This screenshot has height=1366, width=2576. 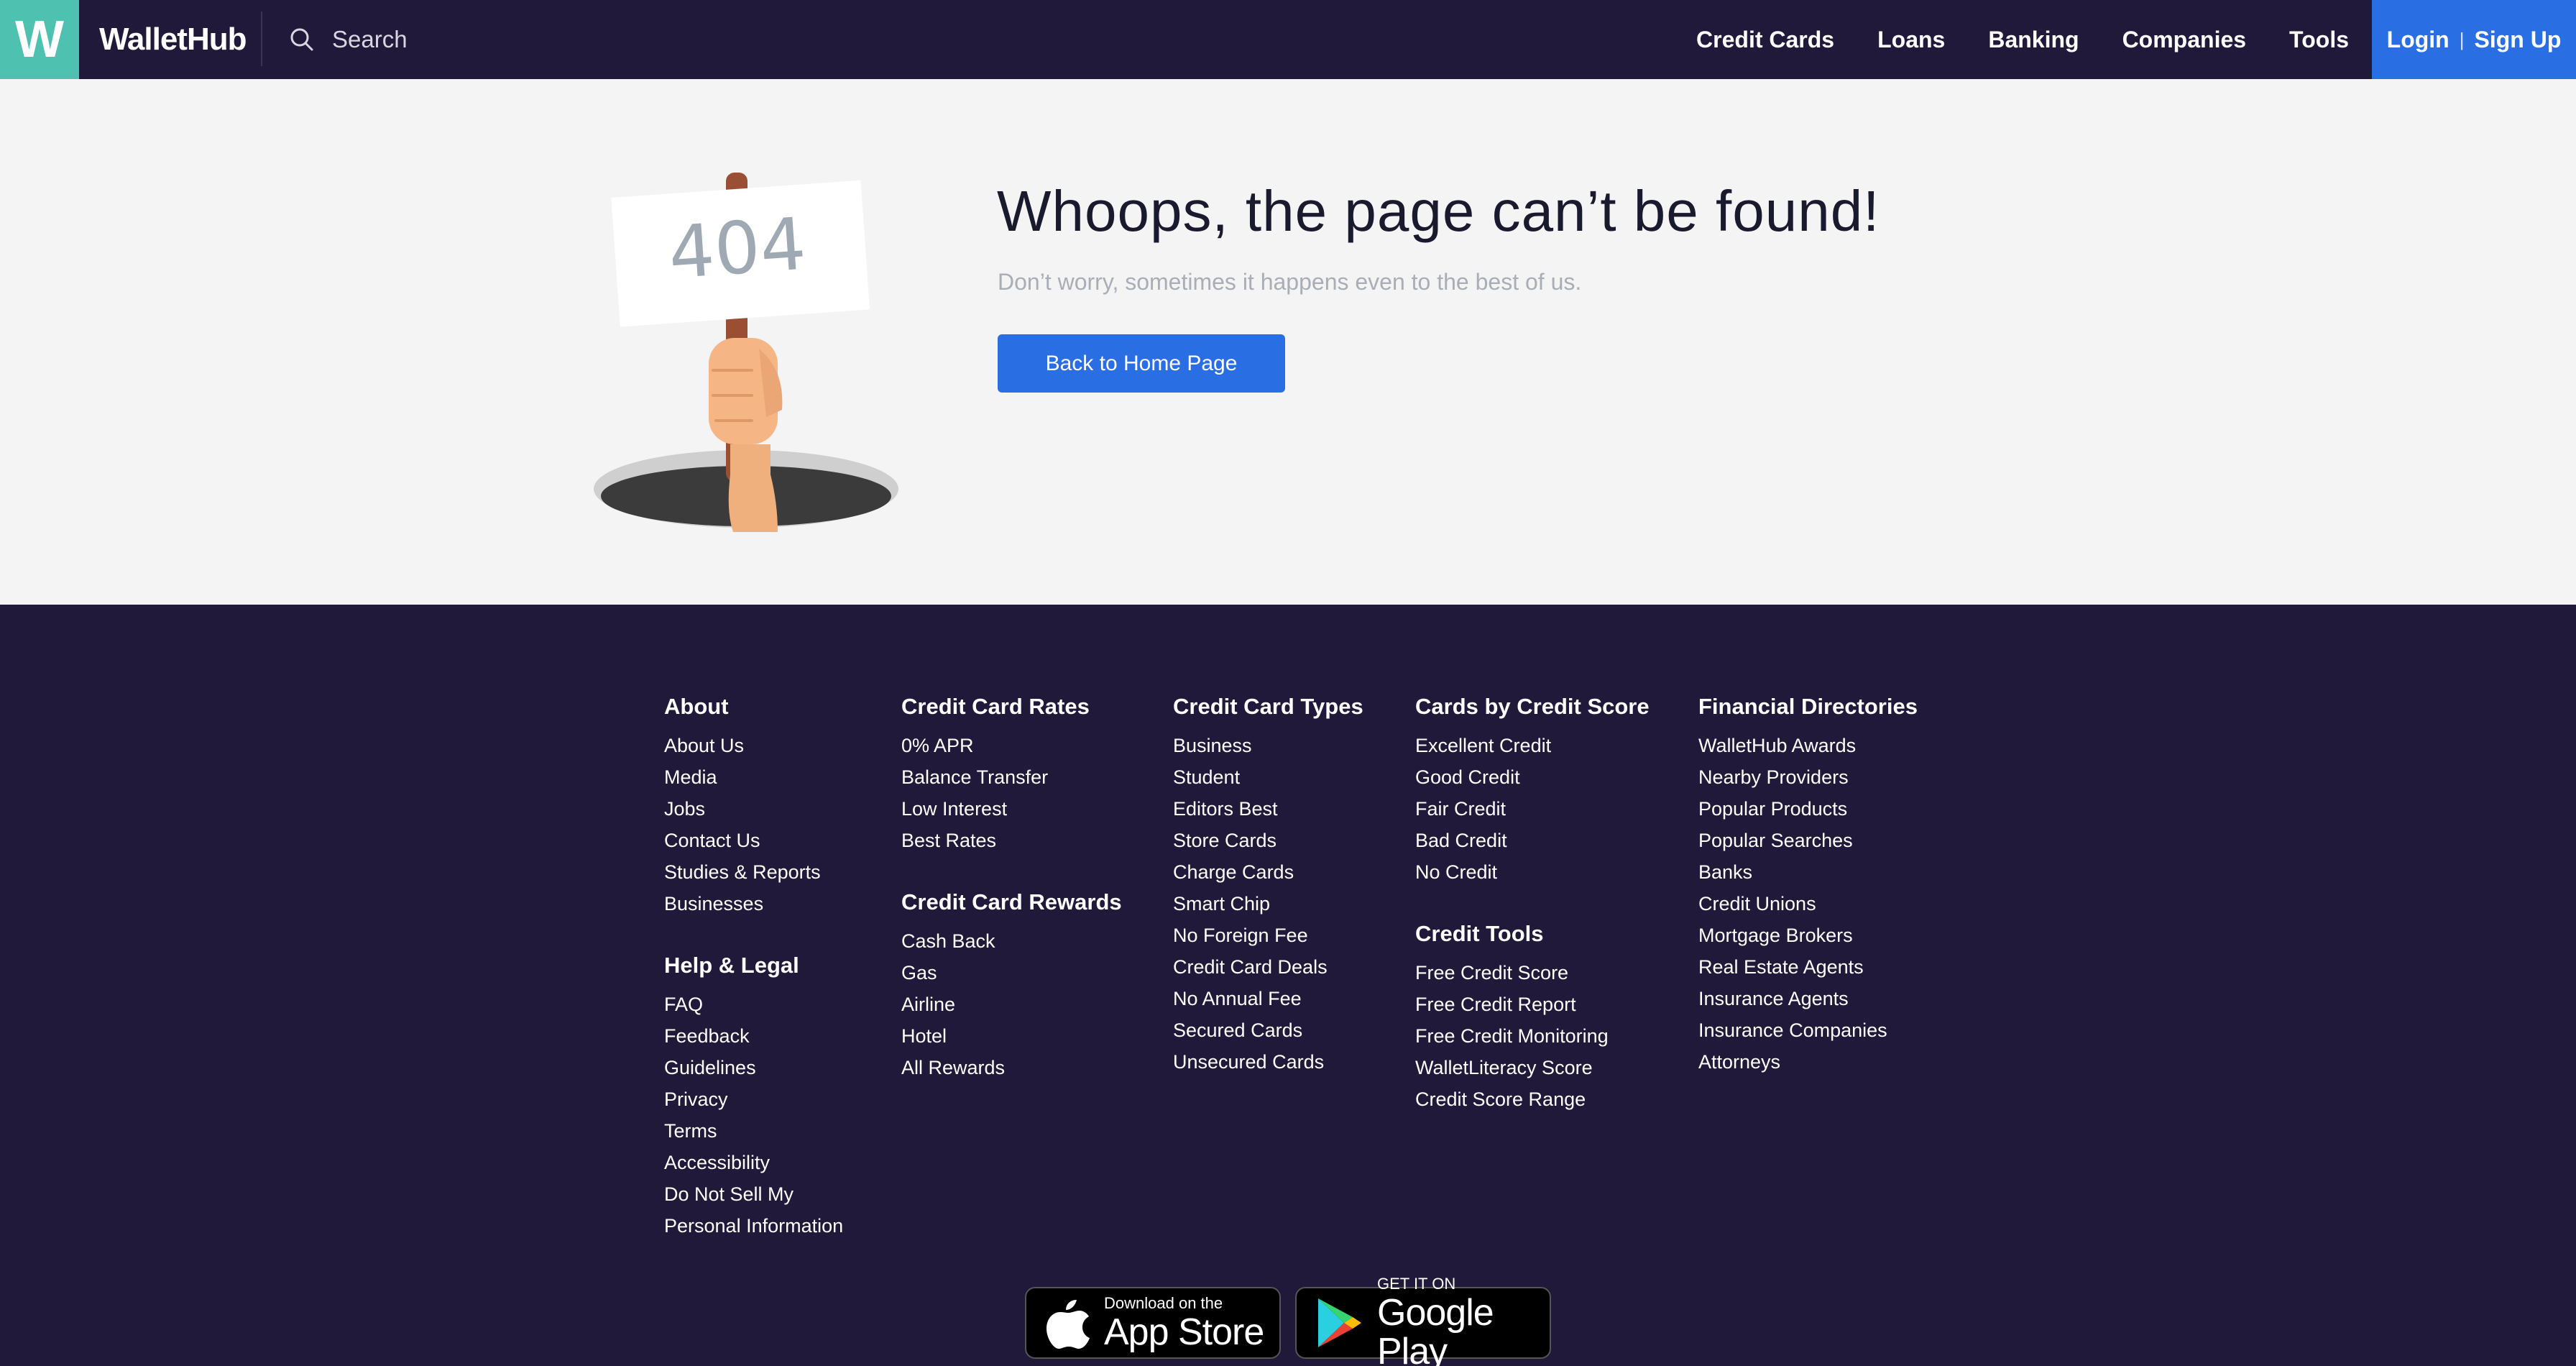 What do you see at coordinates (1532, 777) in the screenshot?
I see `footer-link: Good Credit` at bounding box center [1532, 777].